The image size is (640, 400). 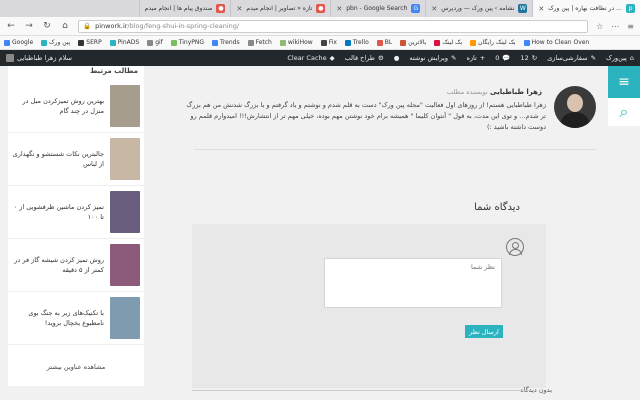 What do you see at coordinates (493, 42) in the screenshot?
I see `bookmark-item: بک لینک رایگان` at bounding box center [493, 42].